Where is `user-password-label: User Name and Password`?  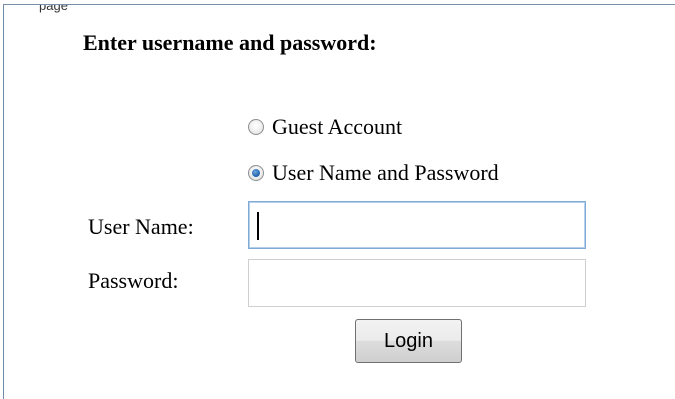
user-password-label: User Name and Password is located at coordinates (385, 172).